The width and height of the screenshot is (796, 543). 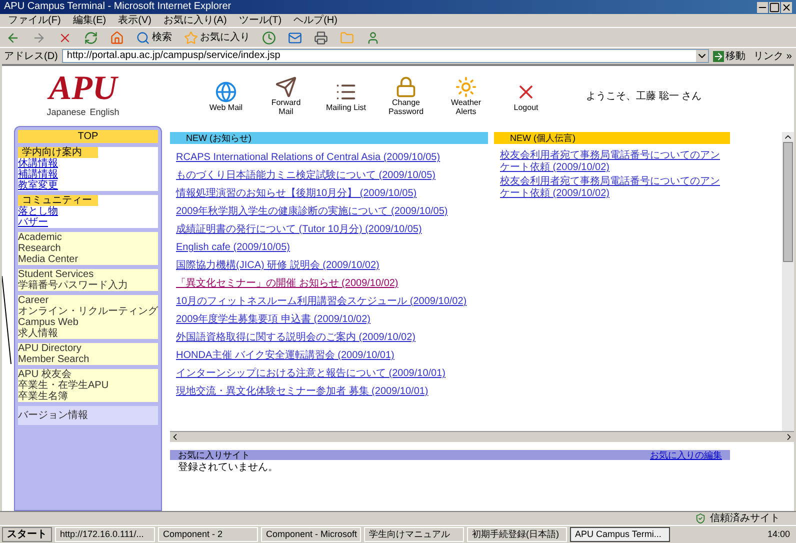 What do you see at coordinates (191, 37) in the screenshot?
I see `star-icon` at bounding box center [191, 37].